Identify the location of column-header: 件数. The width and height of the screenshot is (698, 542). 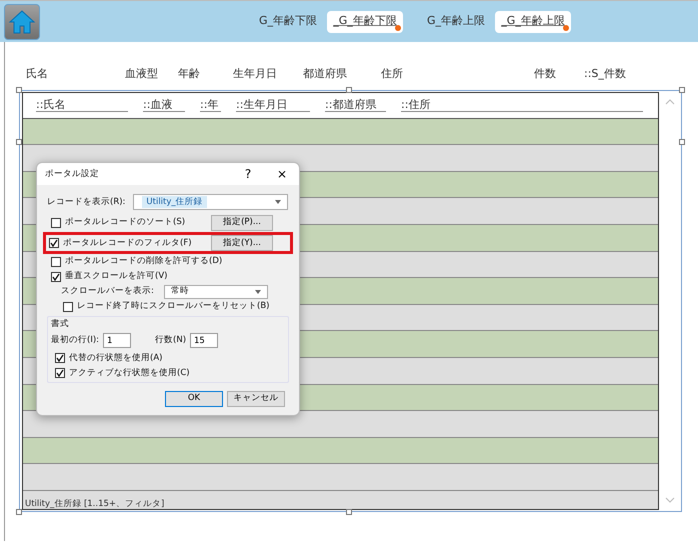
(545, 73).